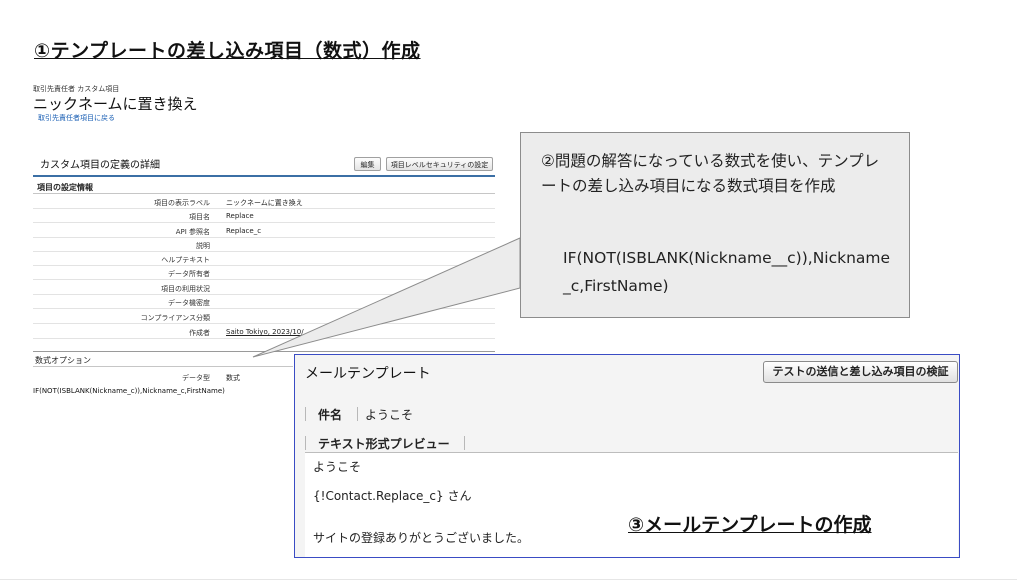  I want to click on preview-tab-separator, so click(464, 443).